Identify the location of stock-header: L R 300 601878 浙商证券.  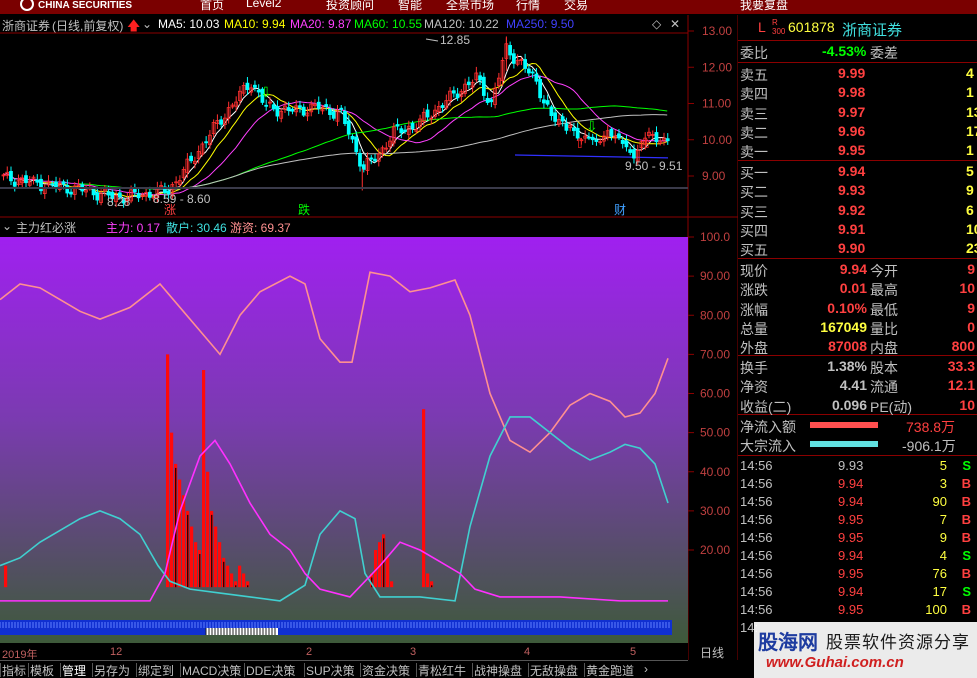
(857, 29).